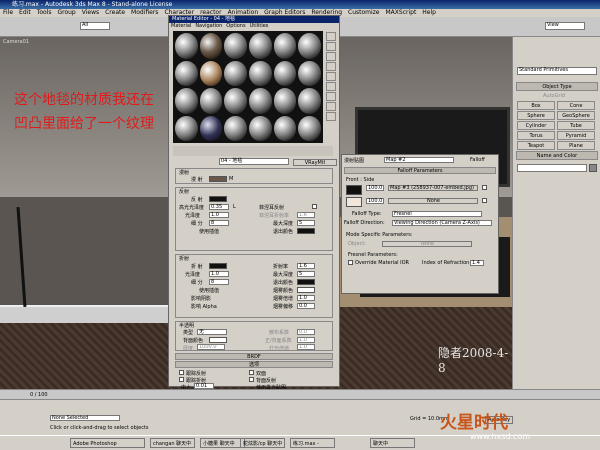 Image resolution: width=600 pixels, height=450 pixels. I want to click on menu-item: File, so click(8, 12).